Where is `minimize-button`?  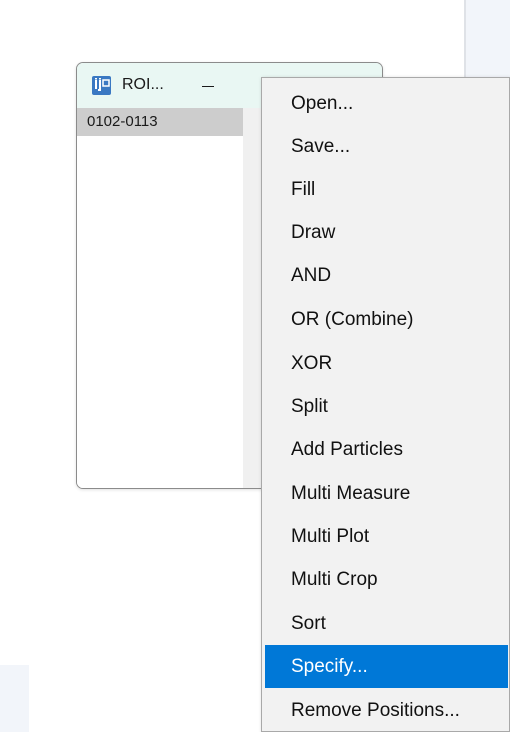
minimize-button is located at coordinates (208, 86).